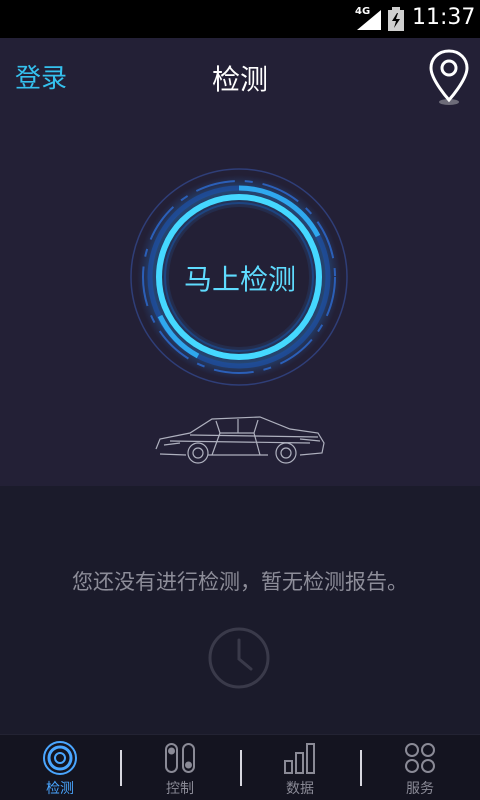 This screenshot has height=800, width=480. Describe the element at coordinates (420, 789) in the screenshot. I see `nav-label-service: 服务` at that location.